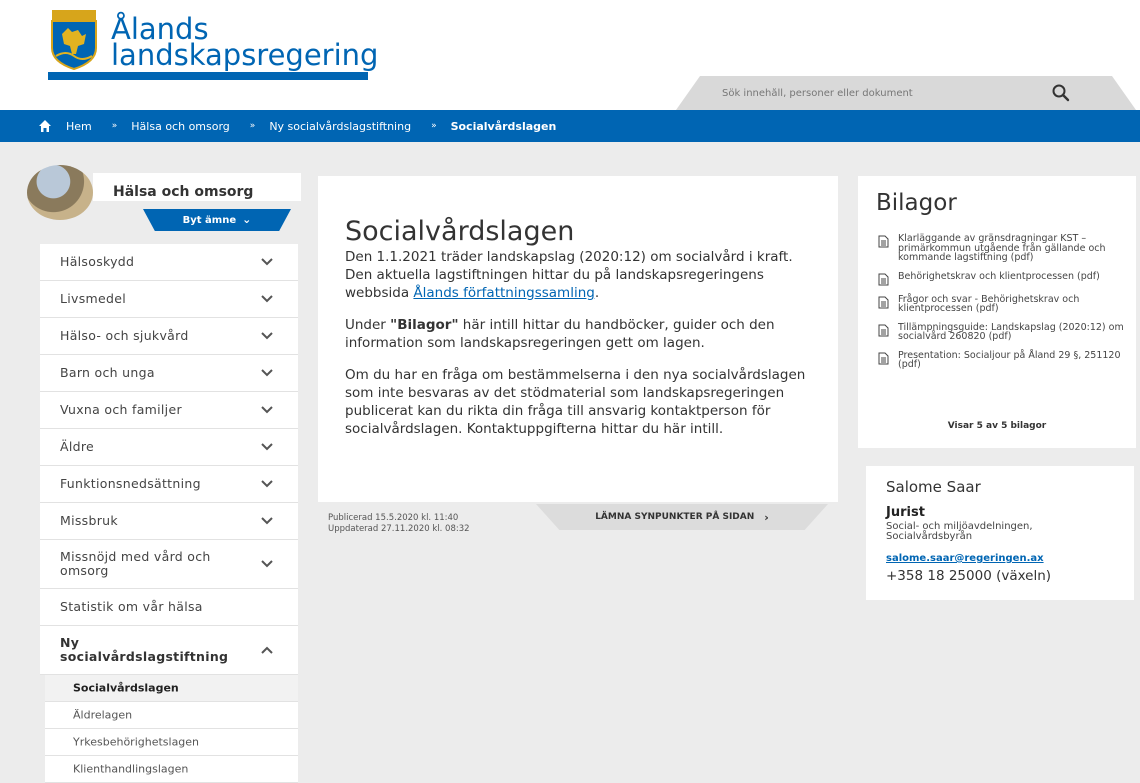 This screenshot has width=1140, height=783. What do you see at coordinates (209, 220) in the screenshot?
I see `change-topic-label: Byt ämne` at bounding box center [209, 220].